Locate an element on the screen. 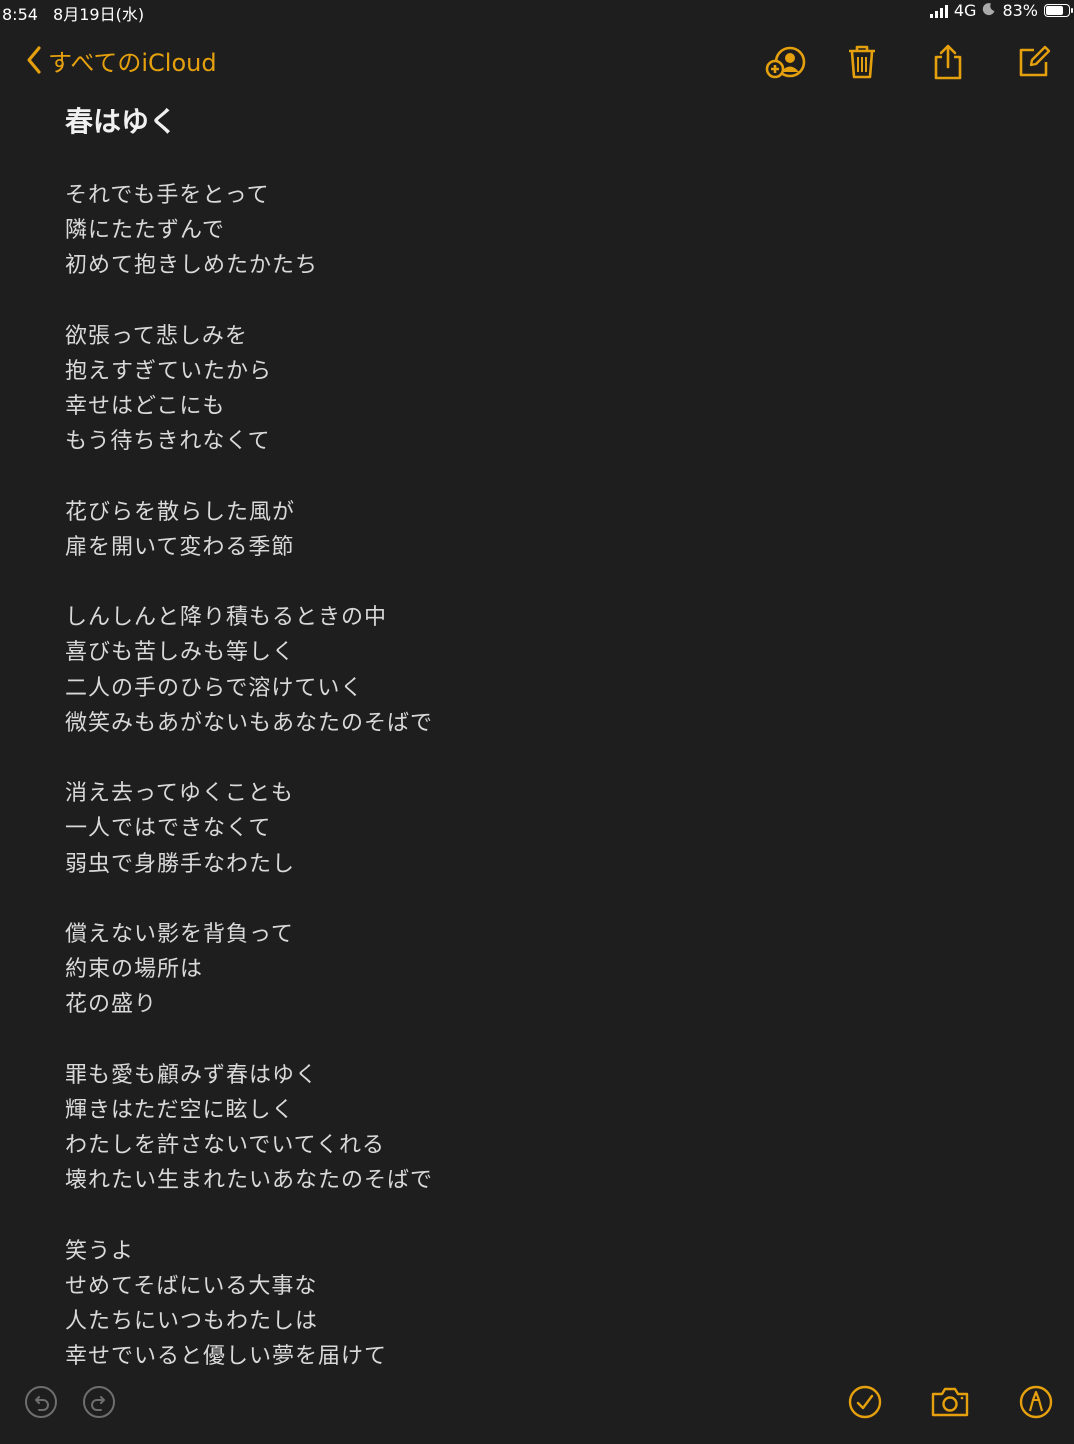  trash-icon is located at coordinates (862, 62).